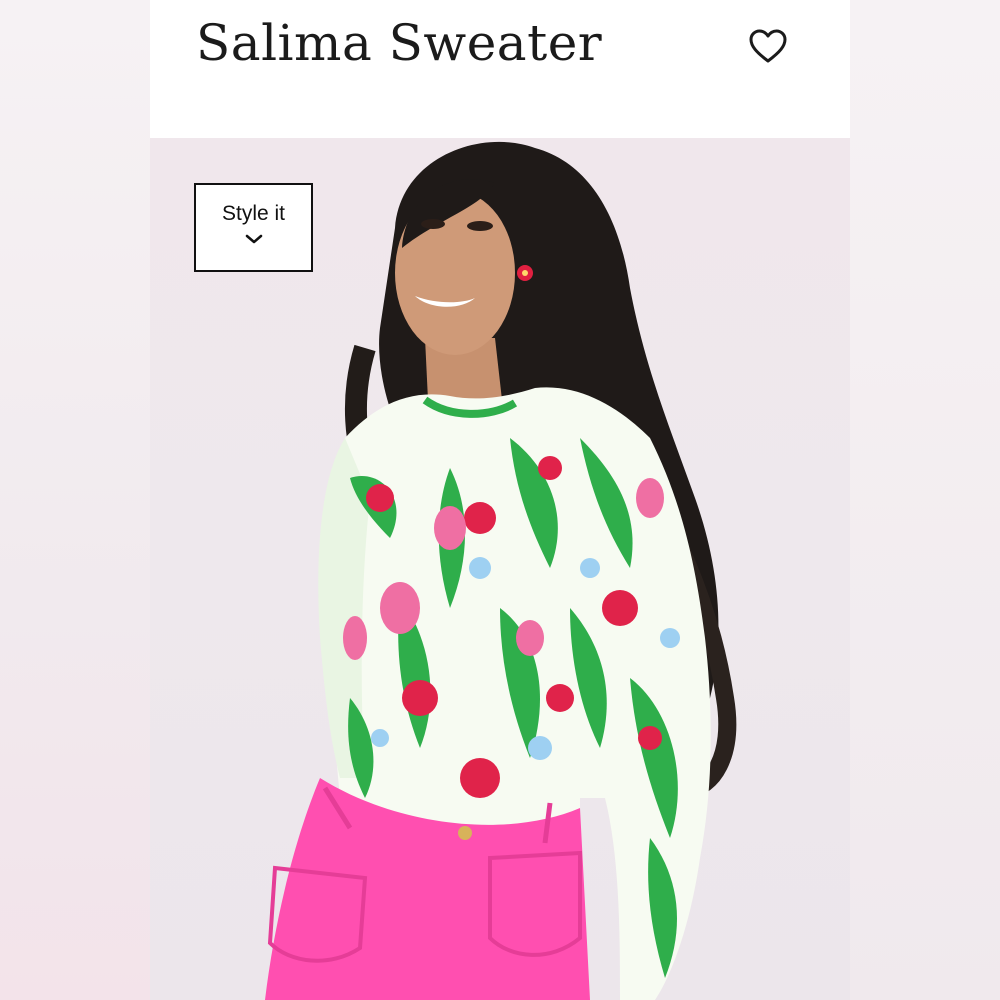 The height and width of the screenshot is (1000, 1000). Describe the element at coordinates (253, 213) in the screenshot. I see `style-it-label: Style it` at that location.